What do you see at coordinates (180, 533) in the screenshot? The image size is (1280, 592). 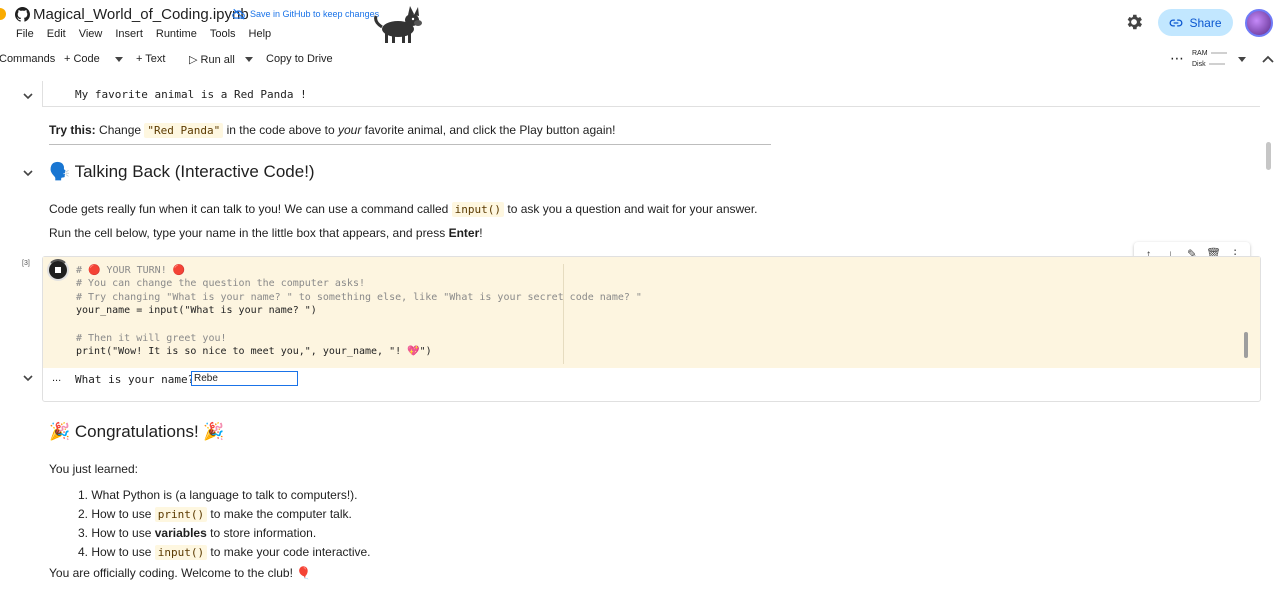 I see `list-bold: variables` at bounding box center [180, 533].